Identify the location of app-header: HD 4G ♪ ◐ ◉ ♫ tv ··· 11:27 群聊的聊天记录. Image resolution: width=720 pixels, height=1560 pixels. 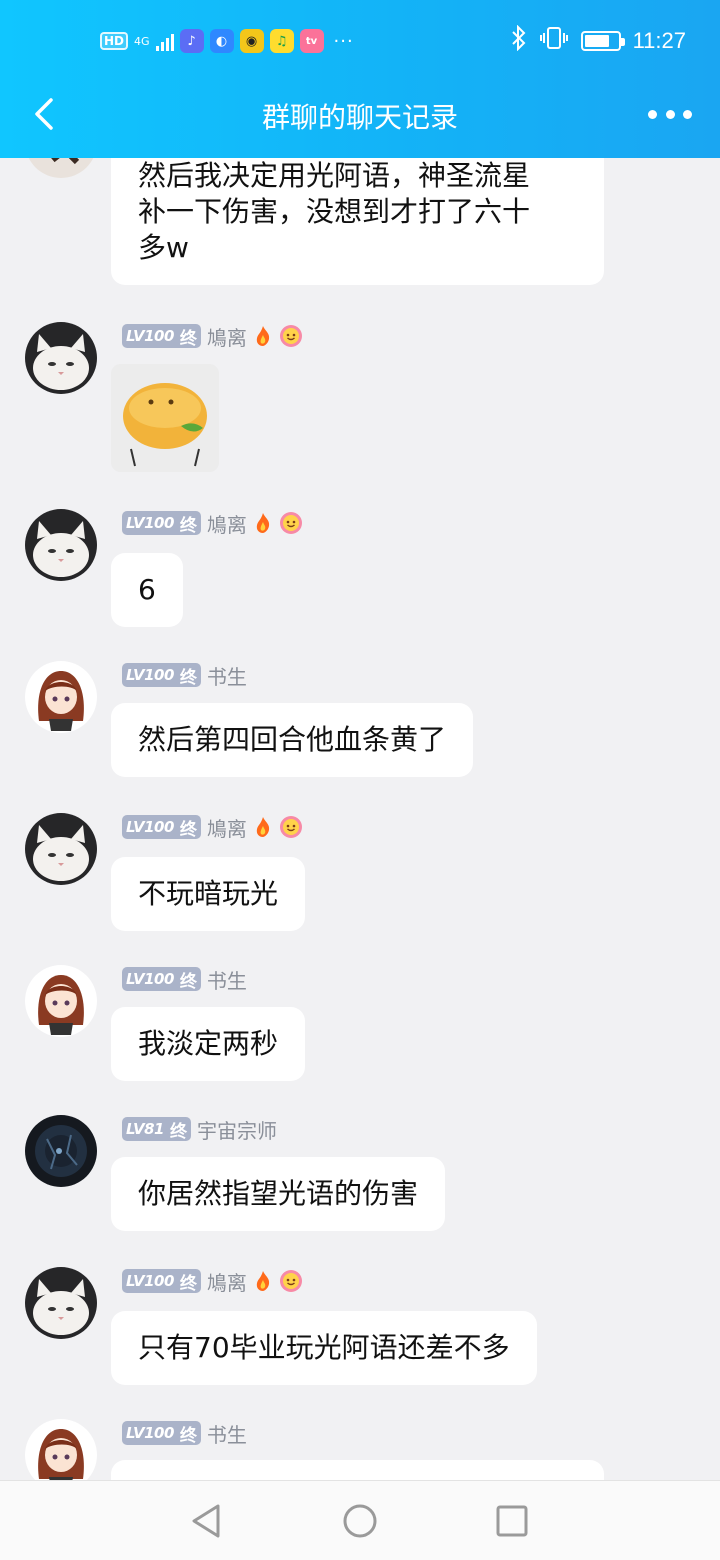
(360, 79).